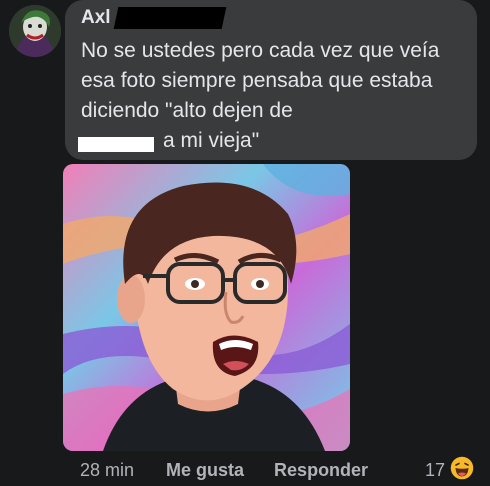  I want to click on commenter-avatar, so click(35, 31).